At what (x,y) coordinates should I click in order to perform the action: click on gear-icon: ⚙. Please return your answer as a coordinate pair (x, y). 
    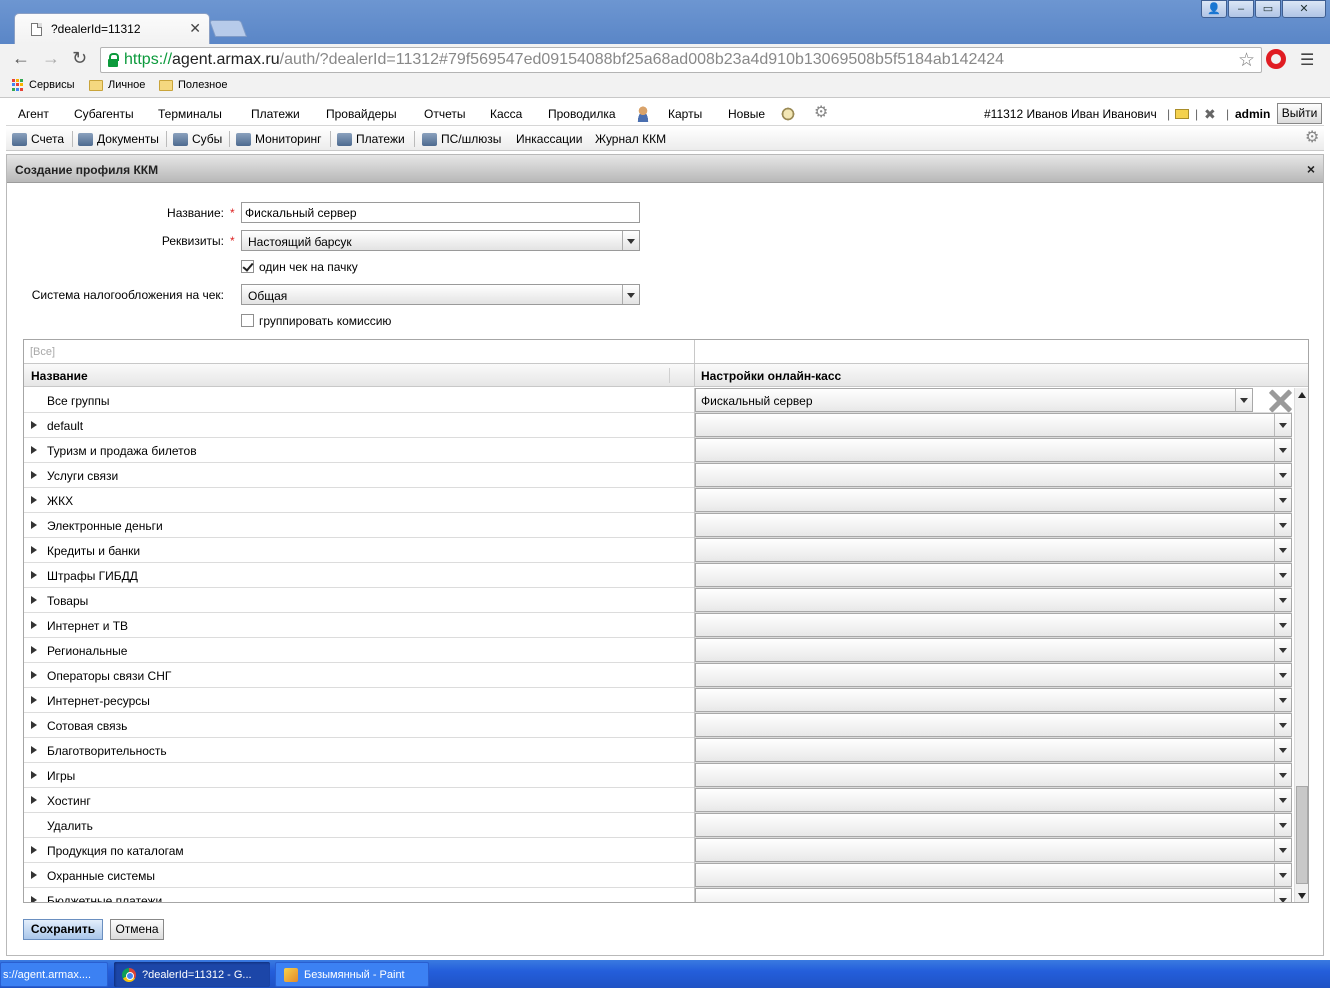
    Looking at the image, I should click on (822, 113).